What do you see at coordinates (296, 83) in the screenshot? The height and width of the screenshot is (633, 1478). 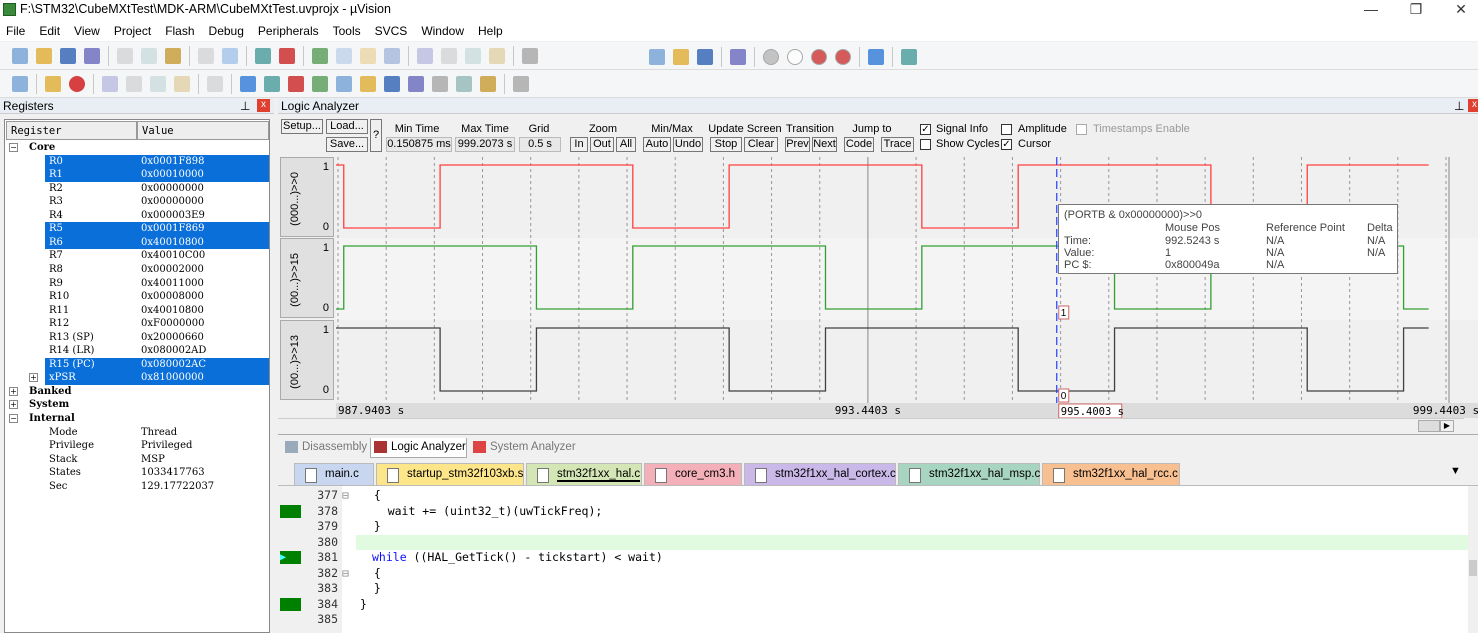 I see `symbols-window-icon` at bounding box center [296, 83].